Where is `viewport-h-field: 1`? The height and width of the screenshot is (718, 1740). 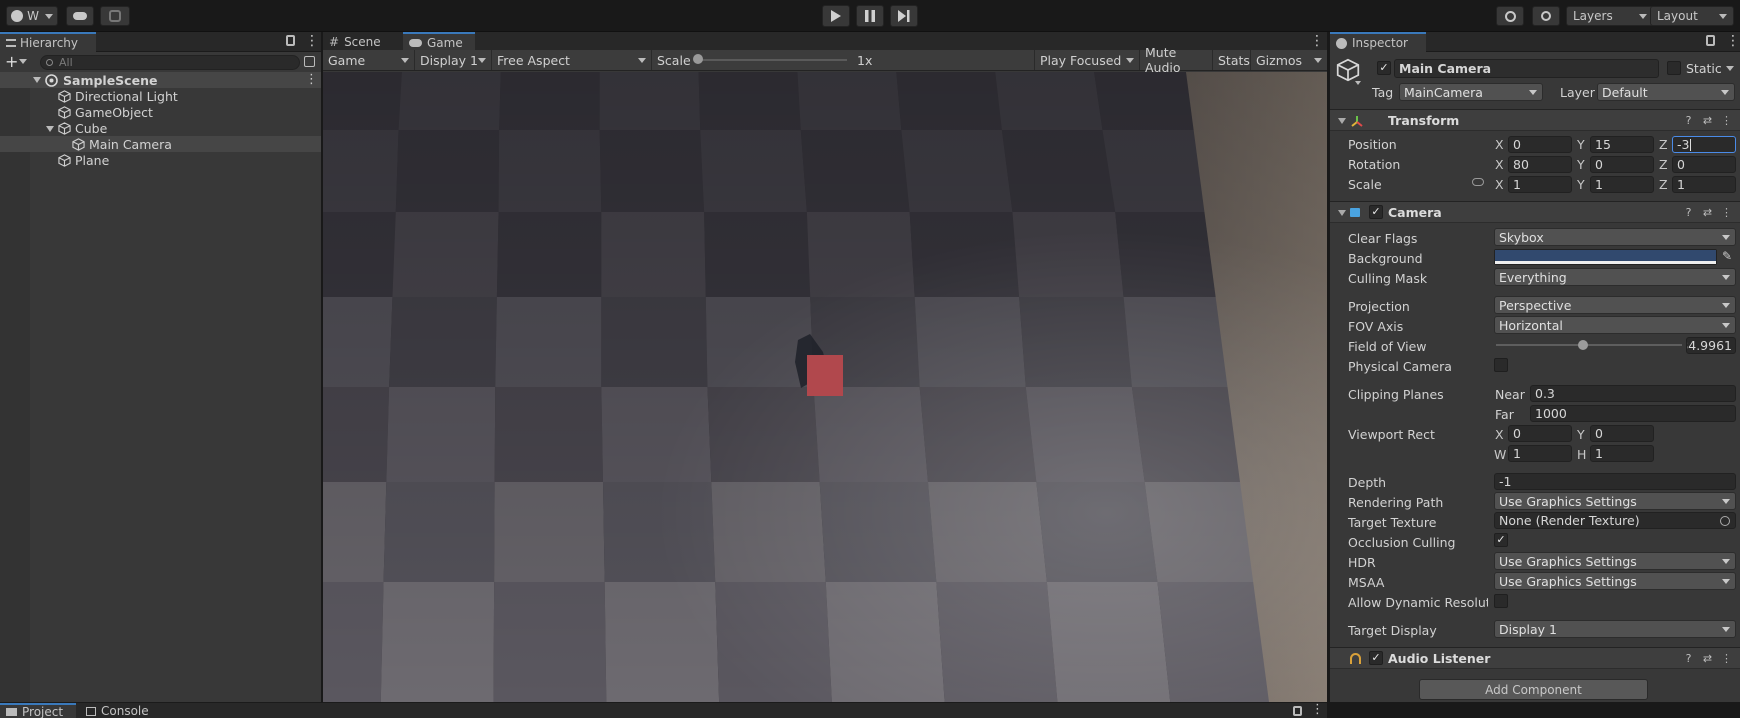 viewport-h-field: 1 is located at coordinates (1622, 453).